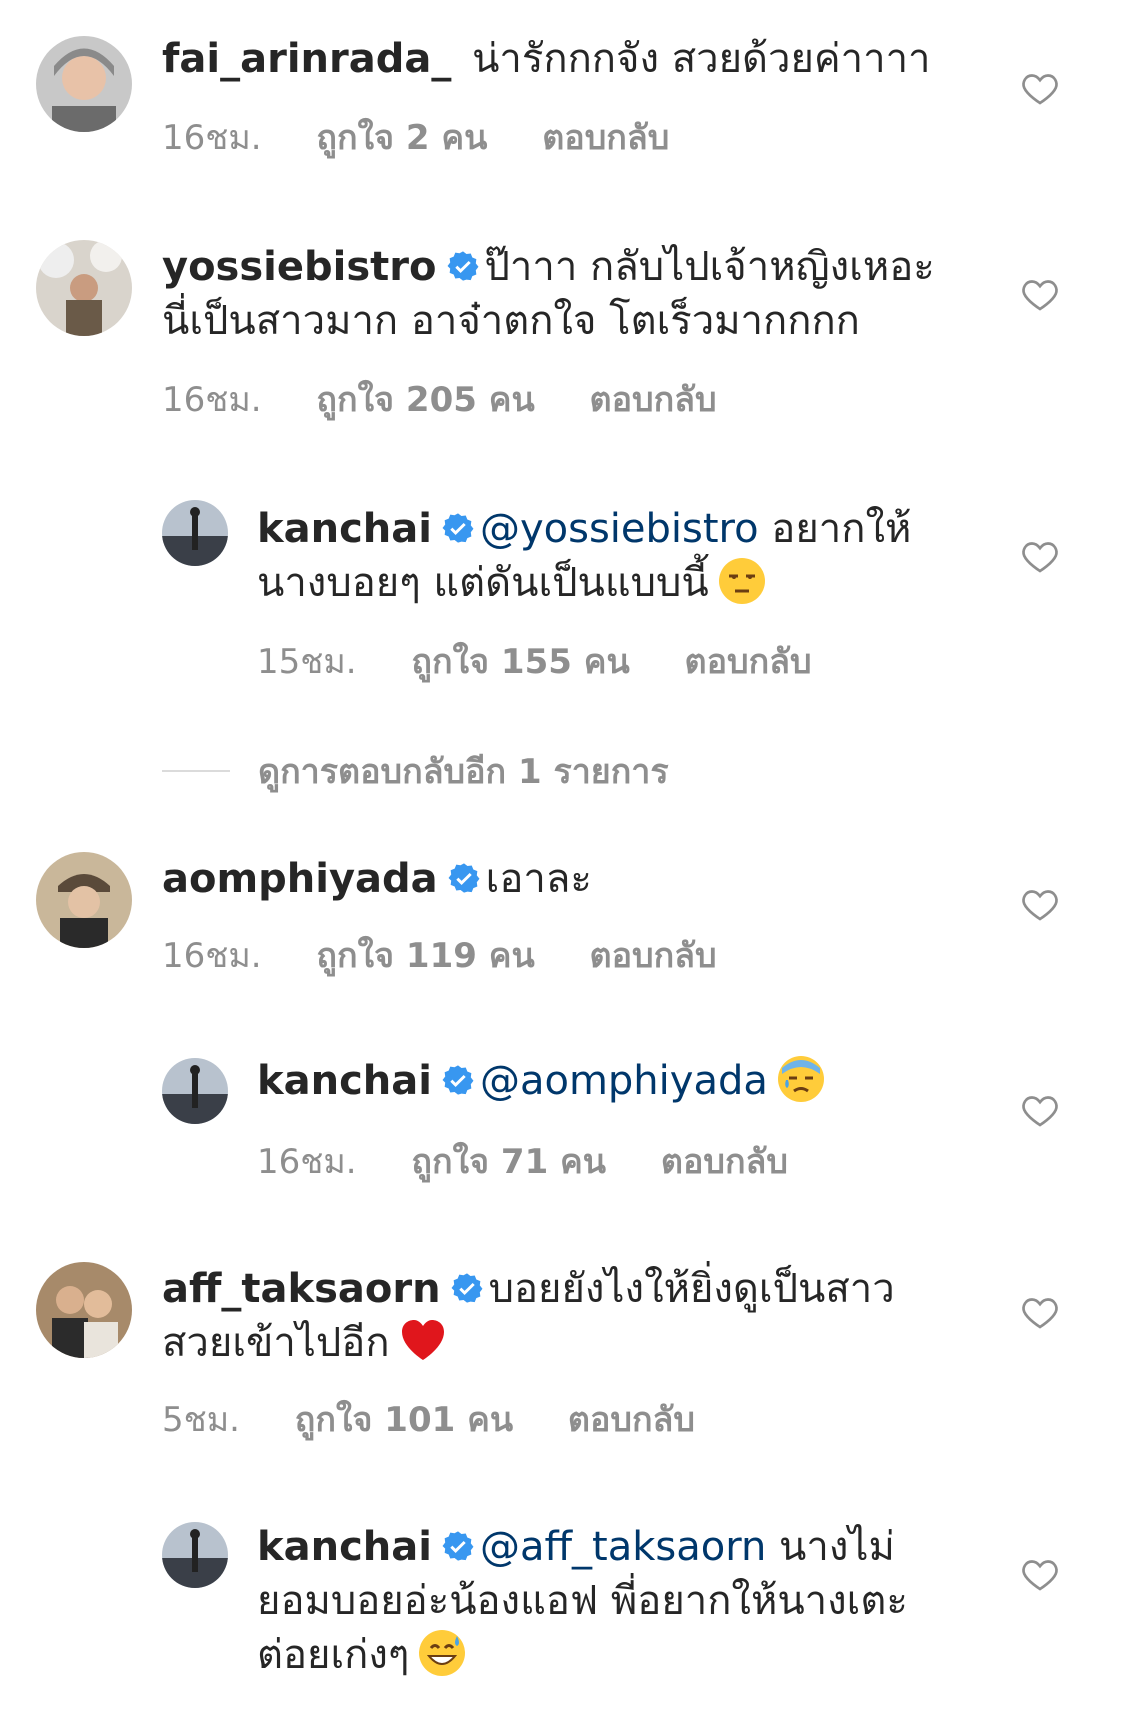 The image size is (1125, 1711). I want to click on comment-body: fai_arinrada_ น่ารักกกจัง สวยด้วยค่าาาา, so click(562, 59).